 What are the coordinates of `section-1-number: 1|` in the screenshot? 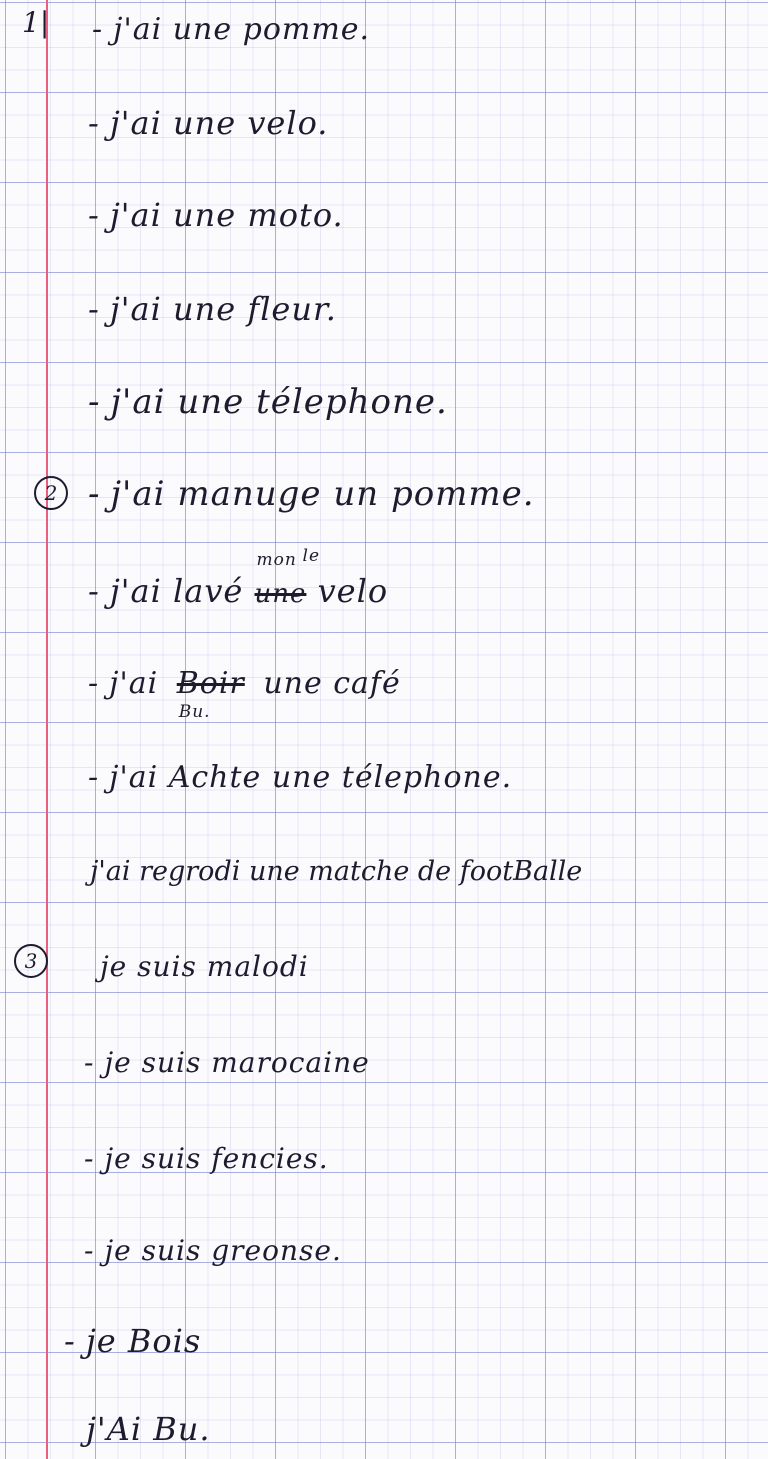 It's located at (36, 22).